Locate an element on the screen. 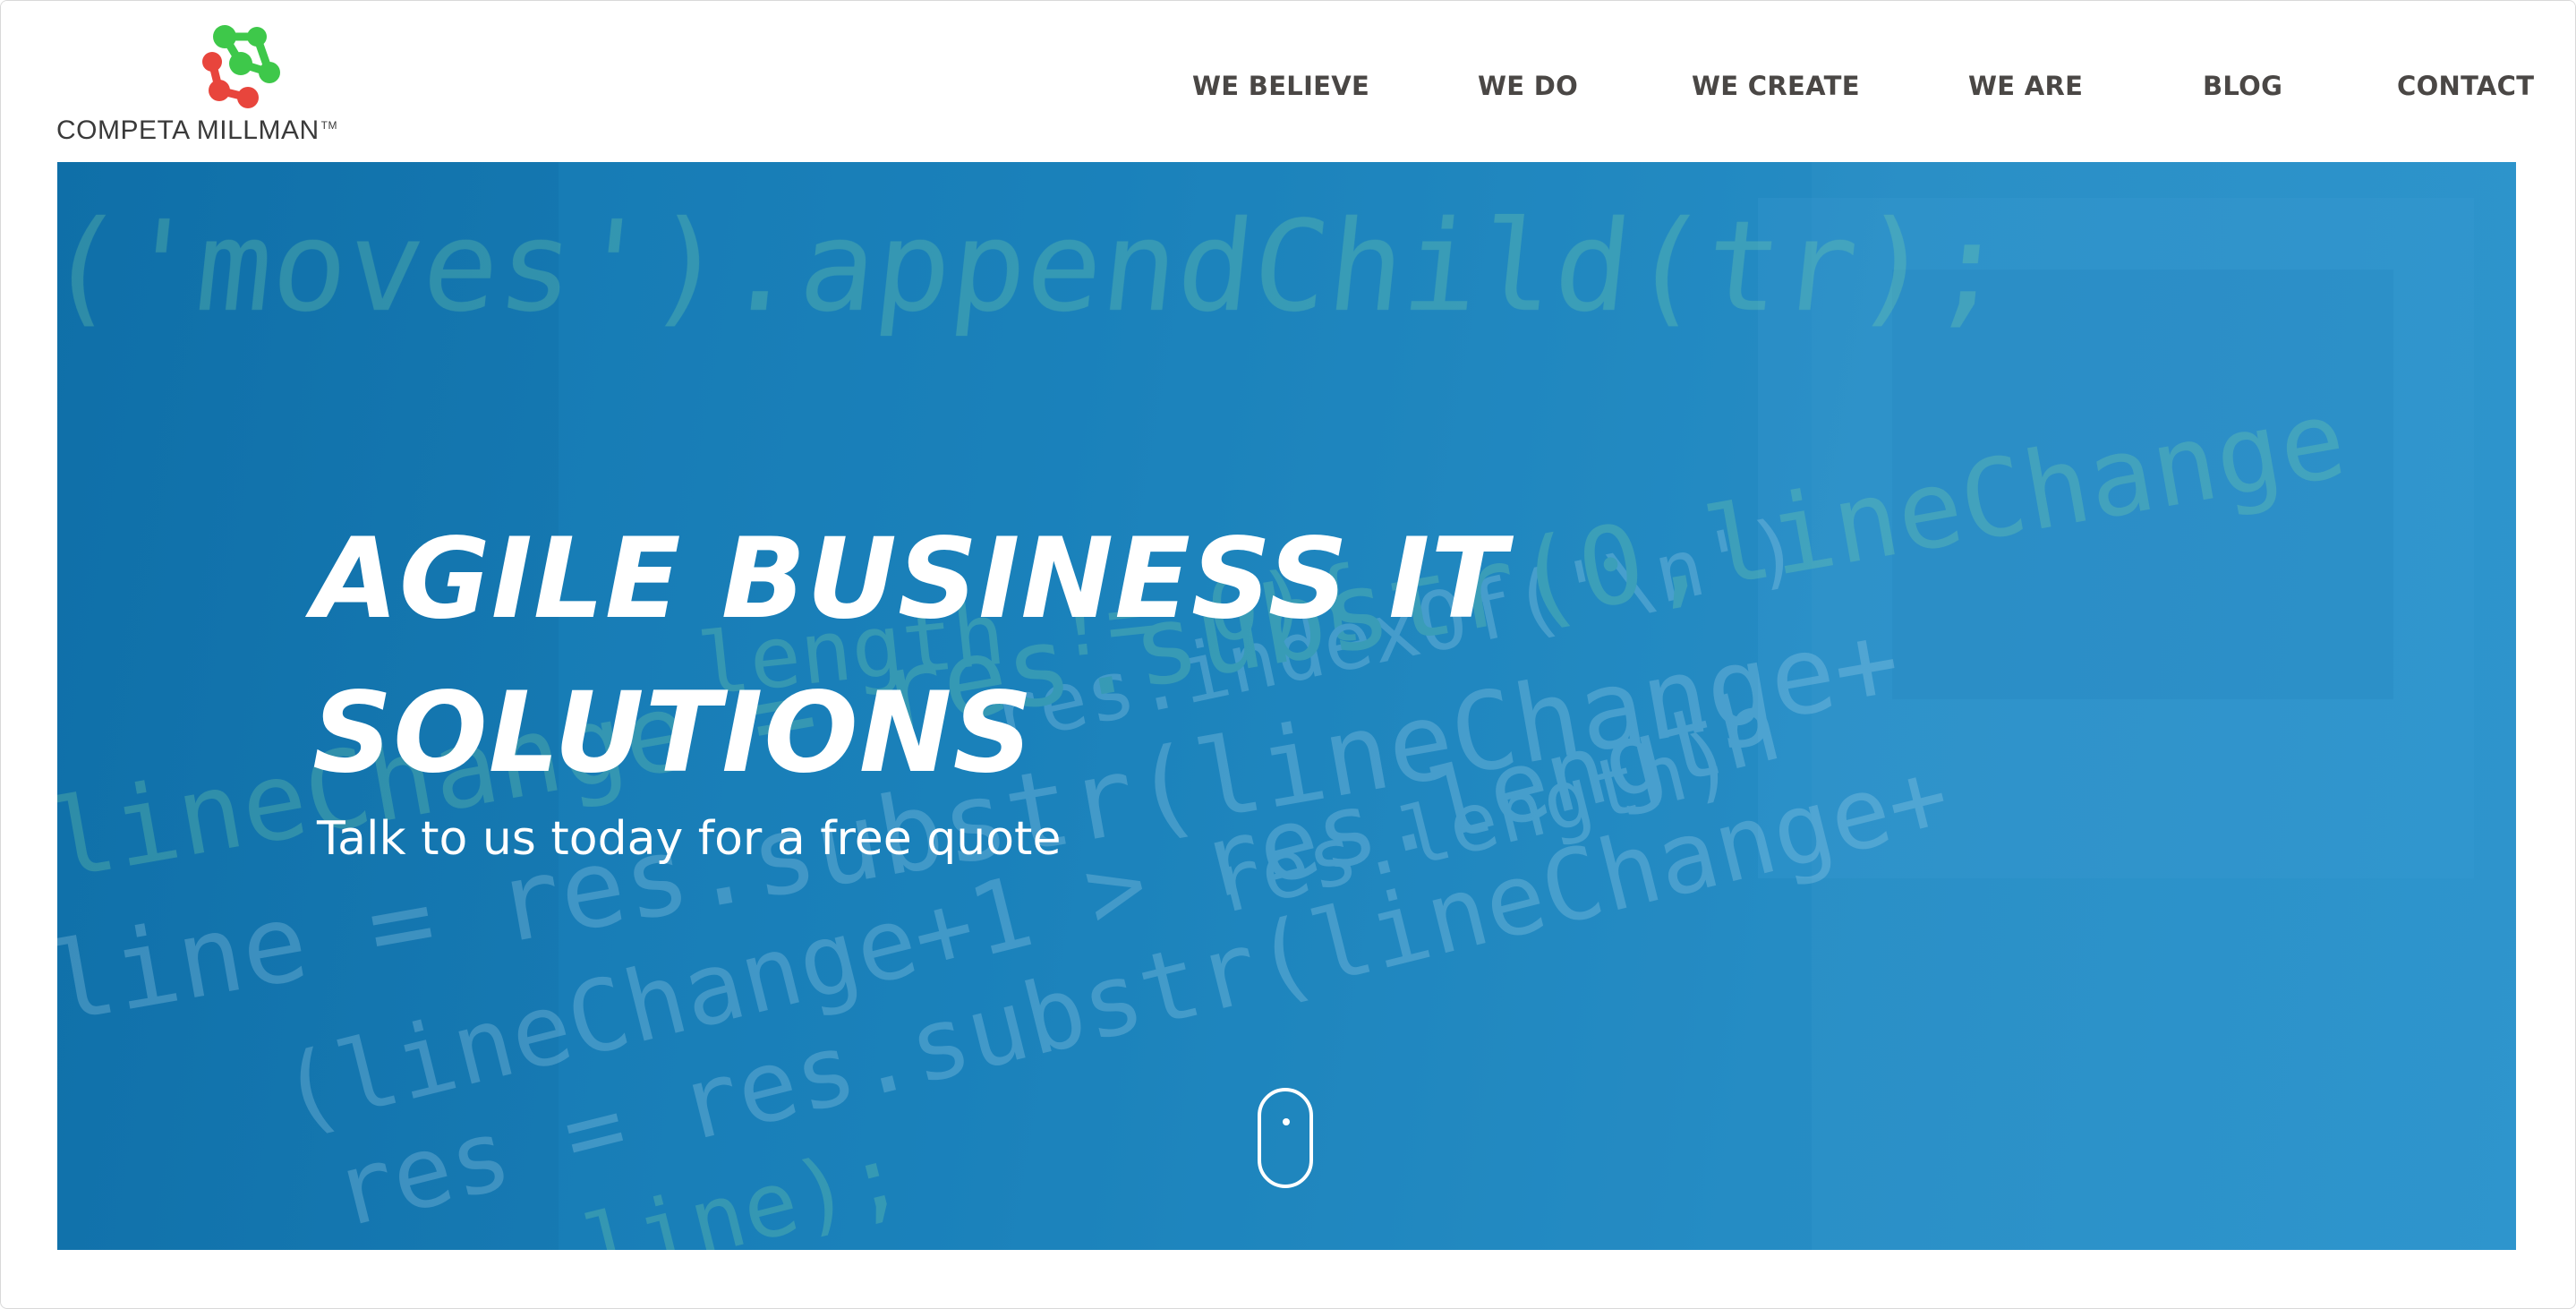  nav-we-create: WE CREATE is located at coordinates (1776, 86).